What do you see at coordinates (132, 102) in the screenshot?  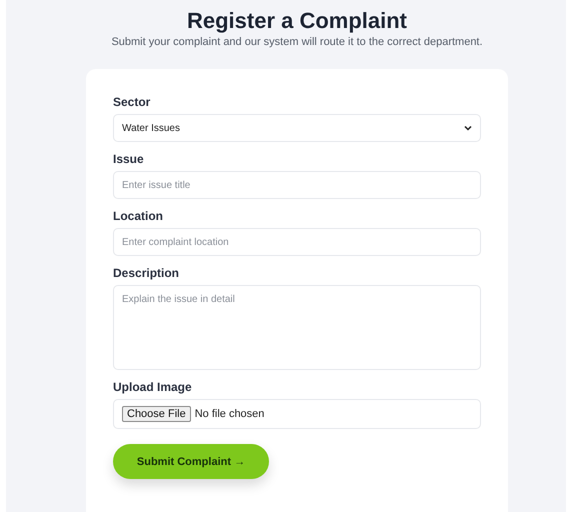 I see `field-label: Sector` at bounding box center [132, 102].